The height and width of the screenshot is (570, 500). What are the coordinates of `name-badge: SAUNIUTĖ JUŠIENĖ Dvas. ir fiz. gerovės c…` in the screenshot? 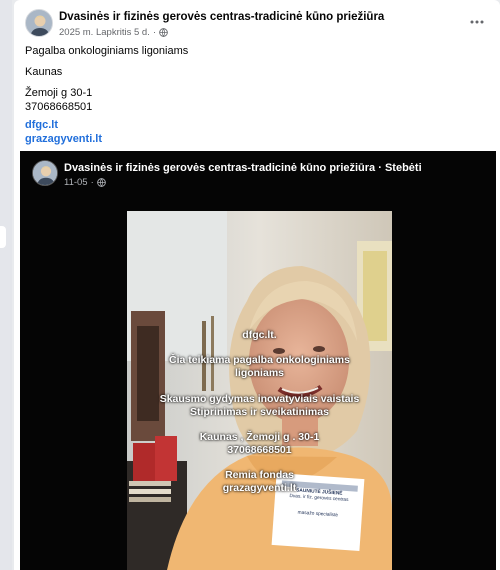 It's located at (318, 511).